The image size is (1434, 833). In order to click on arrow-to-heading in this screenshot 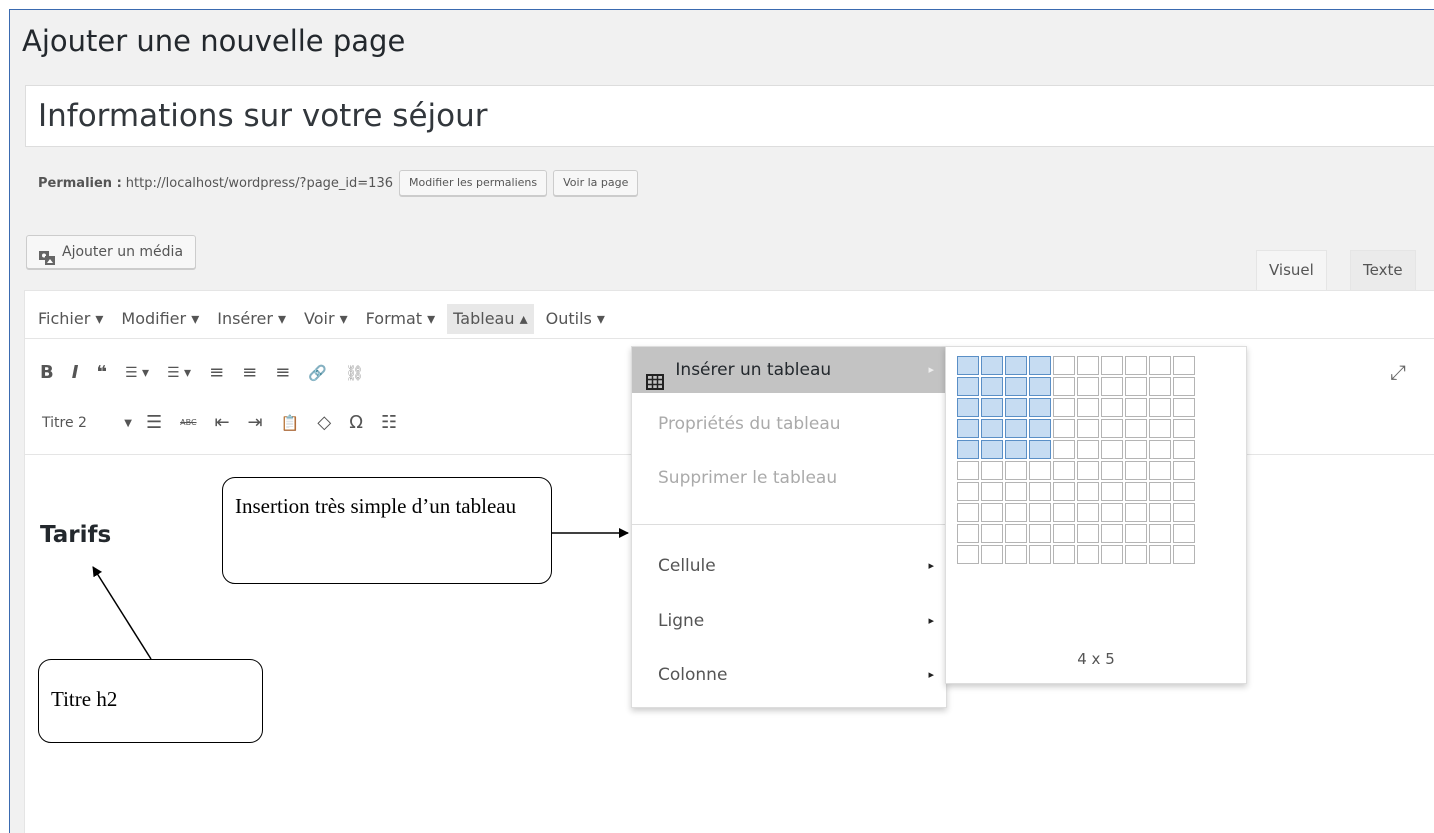, I will do `click(122, 613)`.